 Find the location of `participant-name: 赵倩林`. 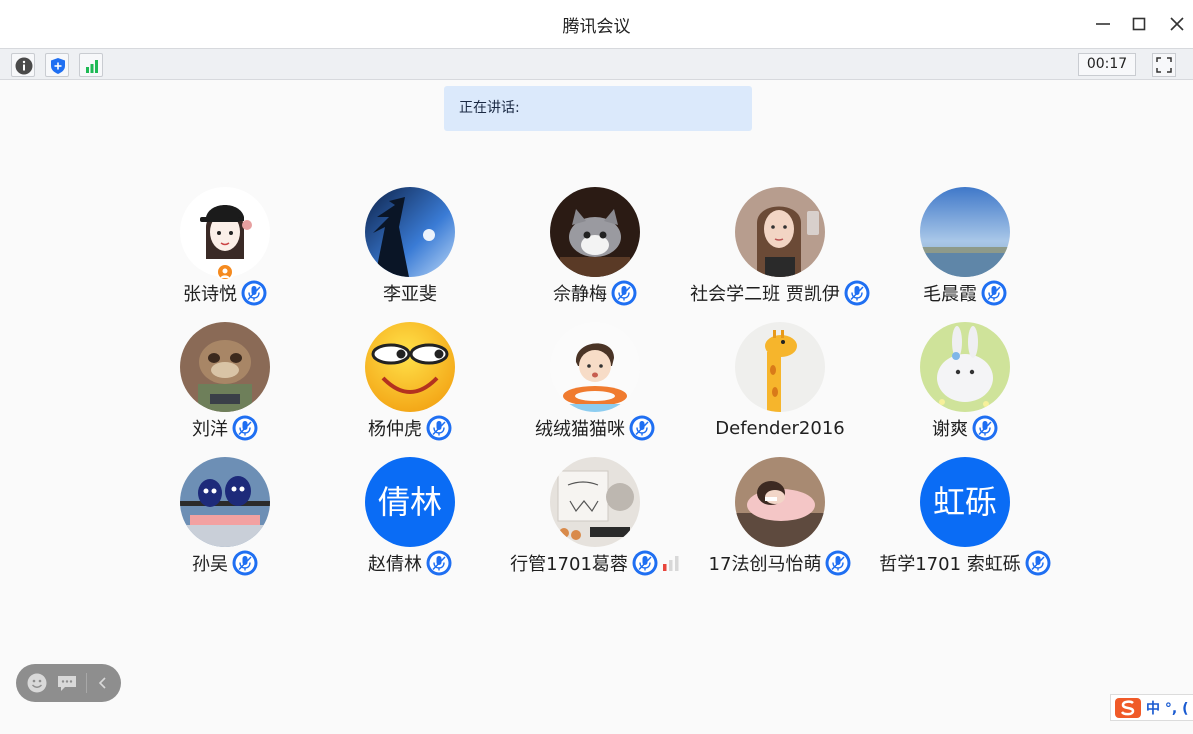

participant-name: 赵倩林 is located at coordinates (395, 564).